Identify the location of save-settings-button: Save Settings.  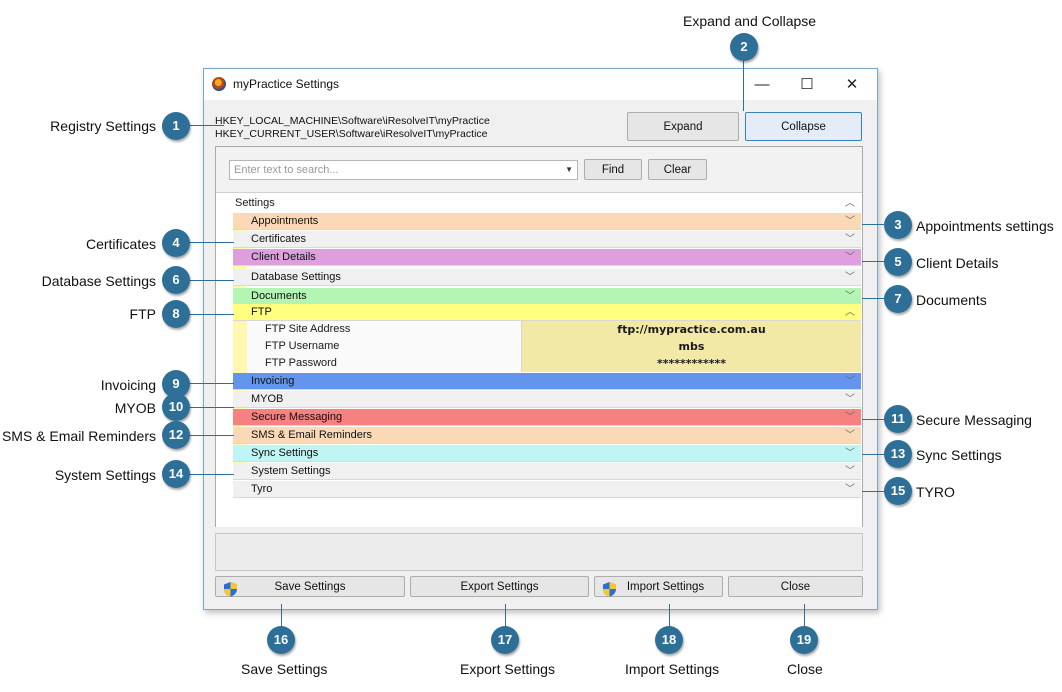
(310, 586).